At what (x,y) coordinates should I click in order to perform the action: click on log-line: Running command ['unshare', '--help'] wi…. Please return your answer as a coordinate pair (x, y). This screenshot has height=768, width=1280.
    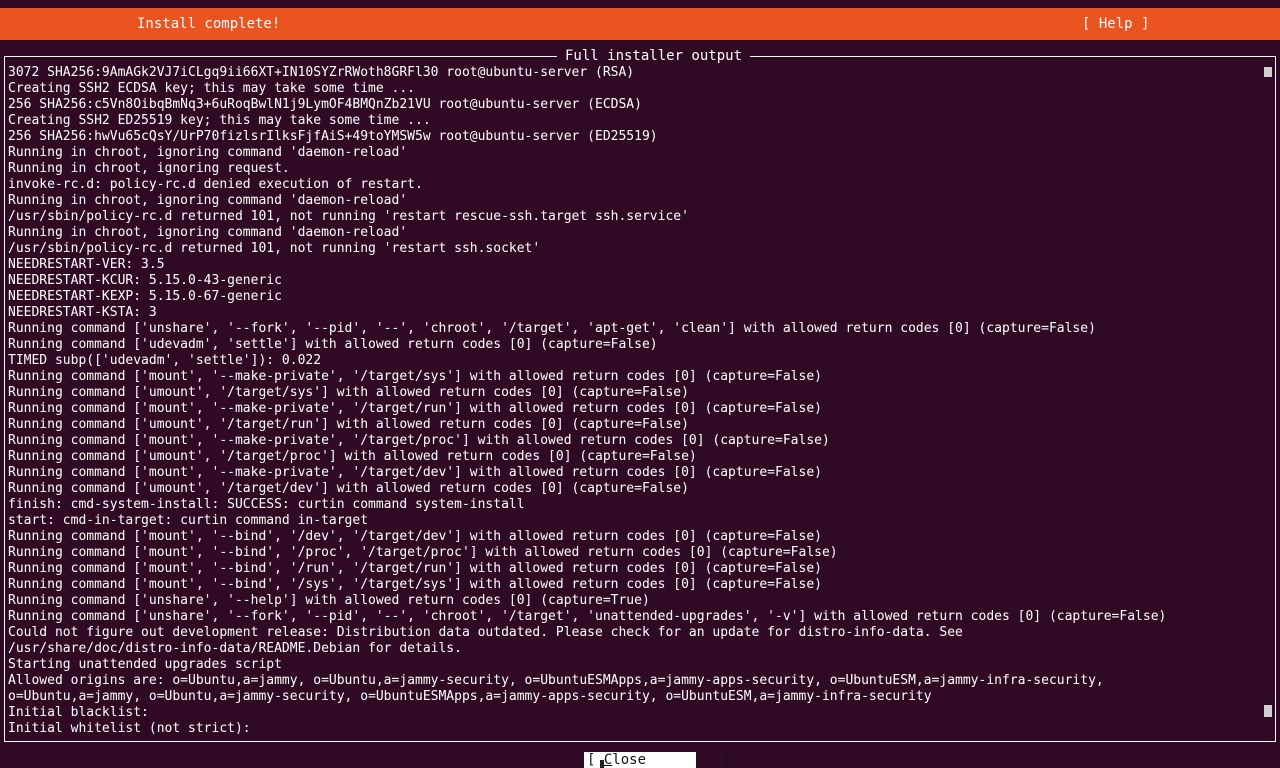
    Looking at the image, I should click on (329, 600).